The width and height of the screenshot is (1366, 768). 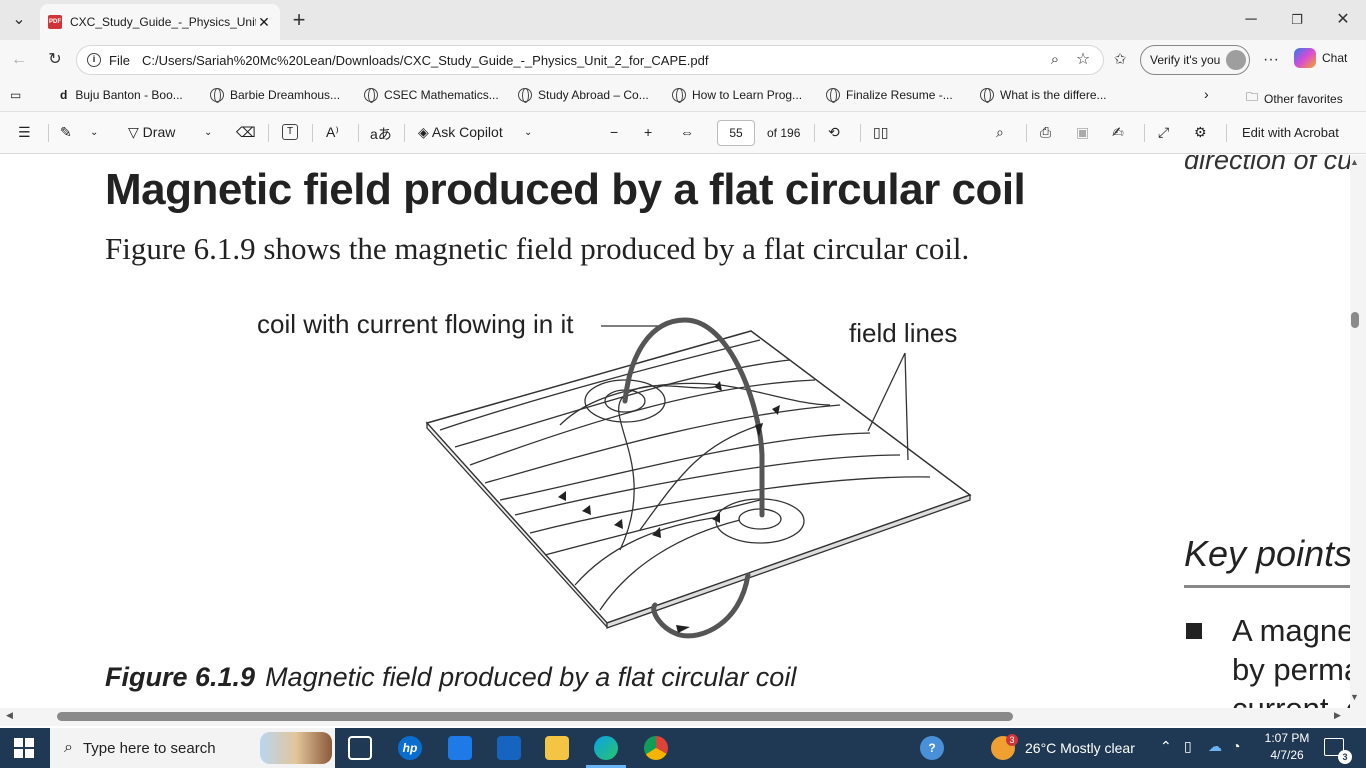 I want to click on reading-mode-icon: ▭, so click(x=15, y=95).